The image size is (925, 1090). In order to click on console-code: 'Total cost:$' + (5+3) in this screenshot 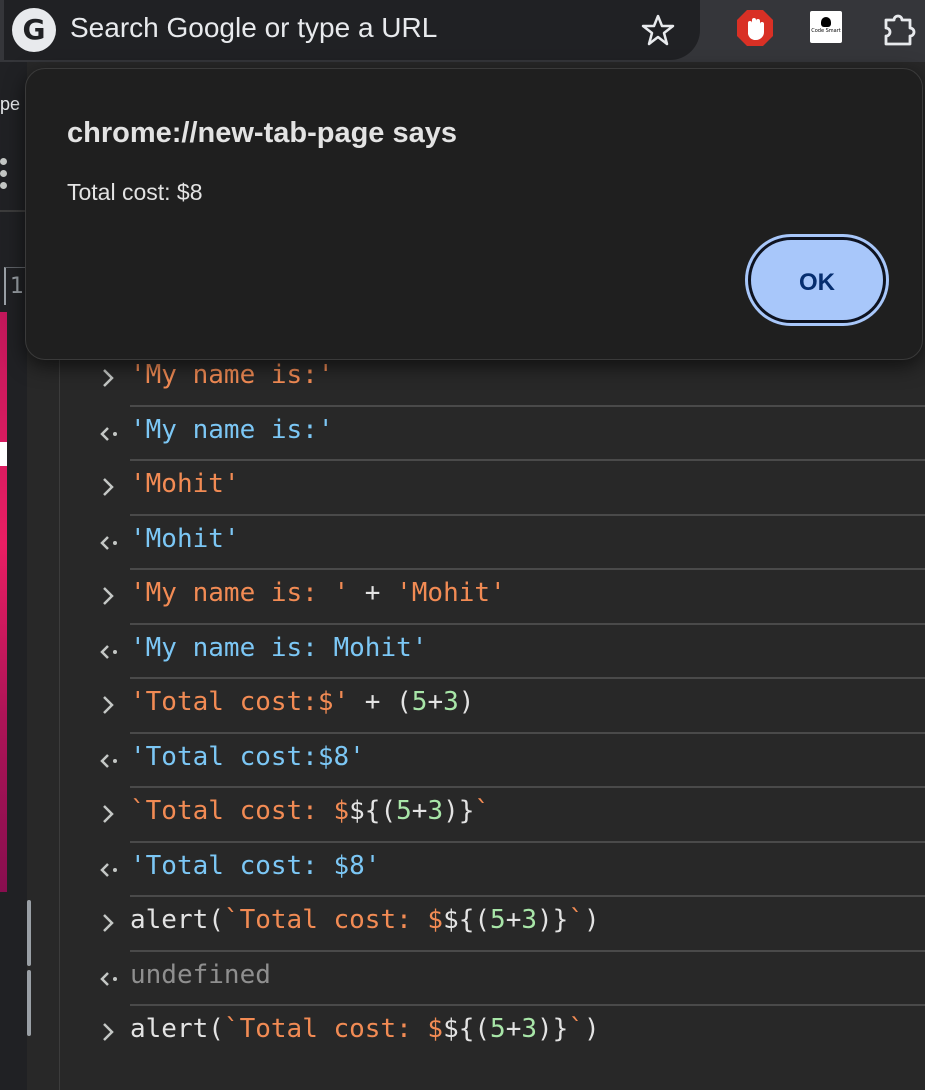, I will do `click(302, 702)`.